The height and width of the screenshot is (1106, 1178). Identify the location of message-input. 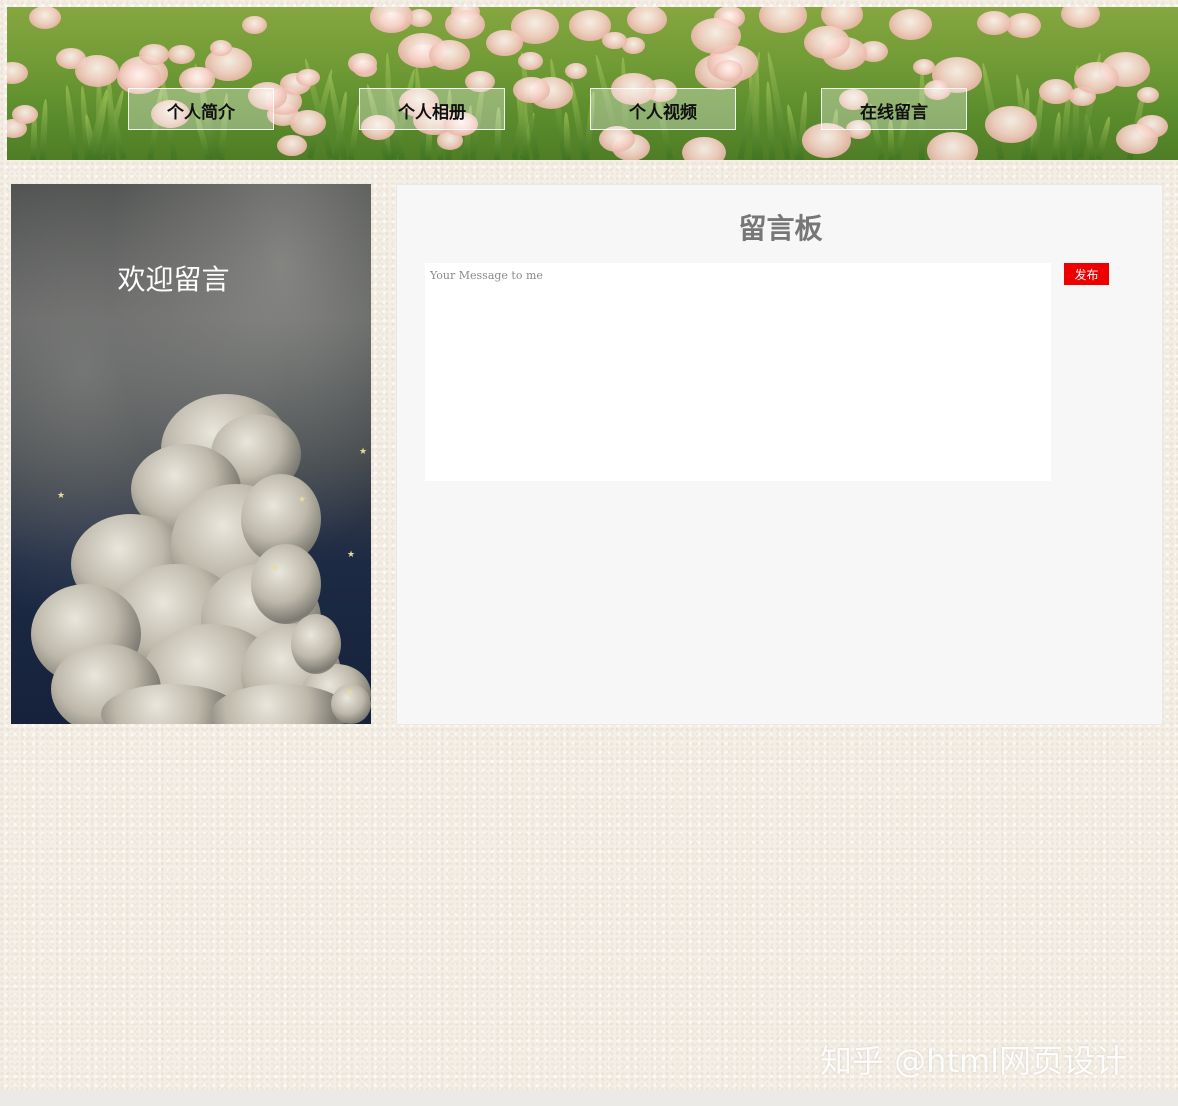
(738, 372).